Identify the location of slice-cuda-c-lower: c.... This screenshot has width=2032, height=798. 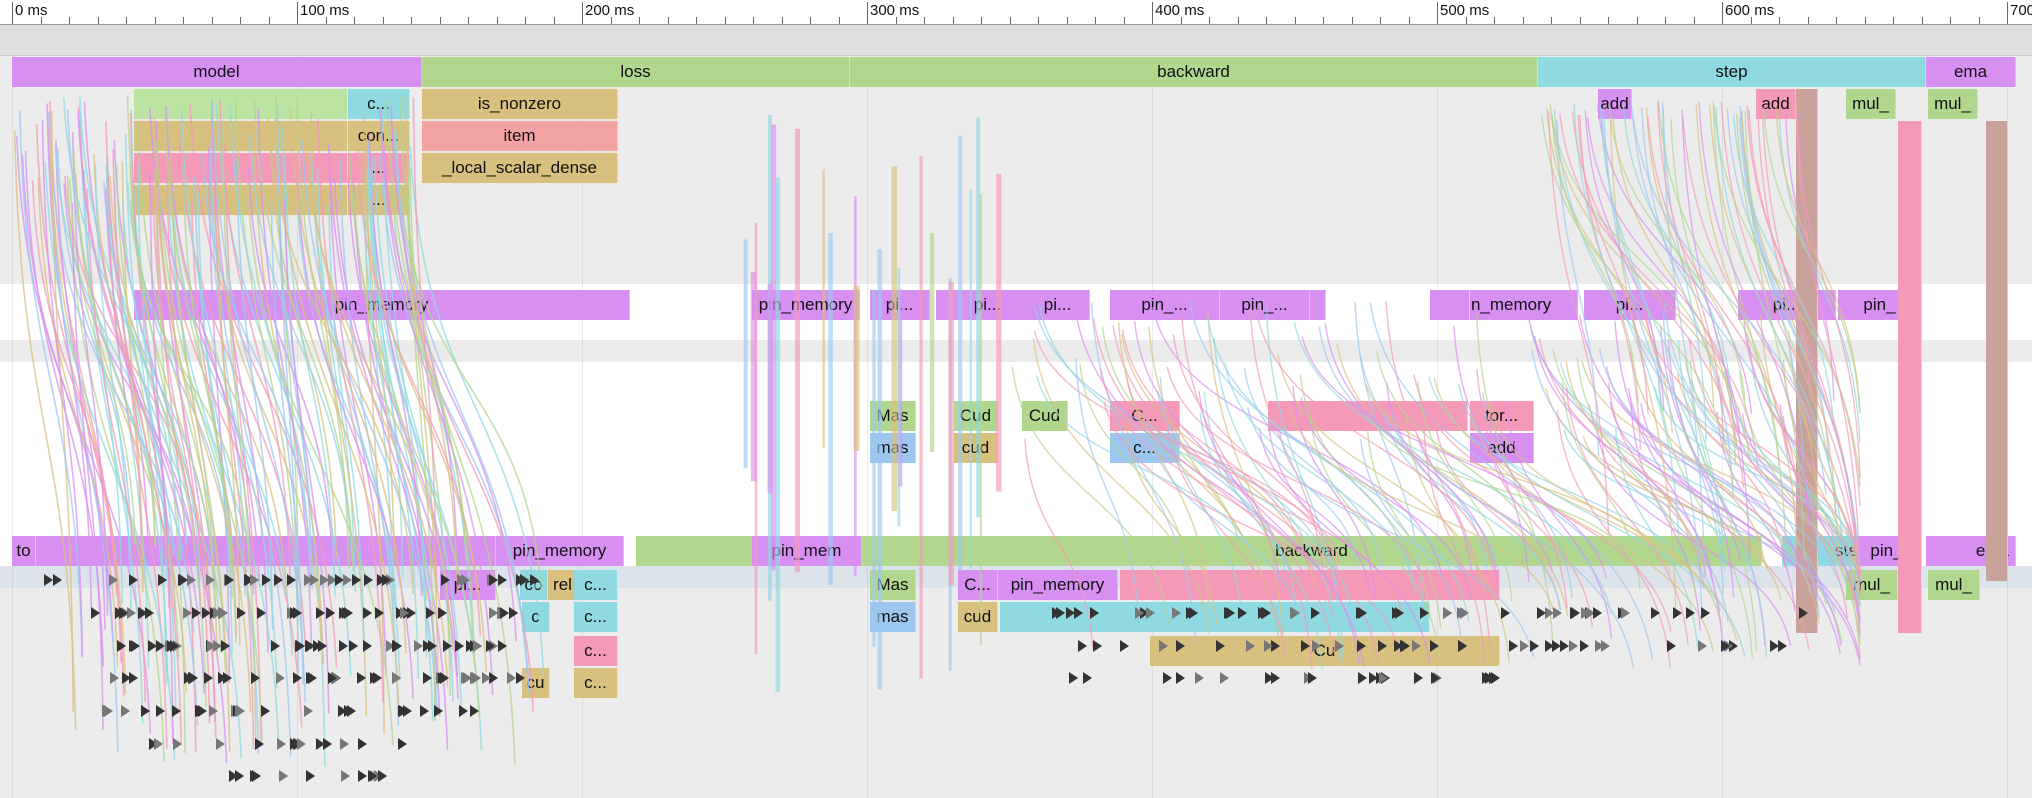
(1145, 448).